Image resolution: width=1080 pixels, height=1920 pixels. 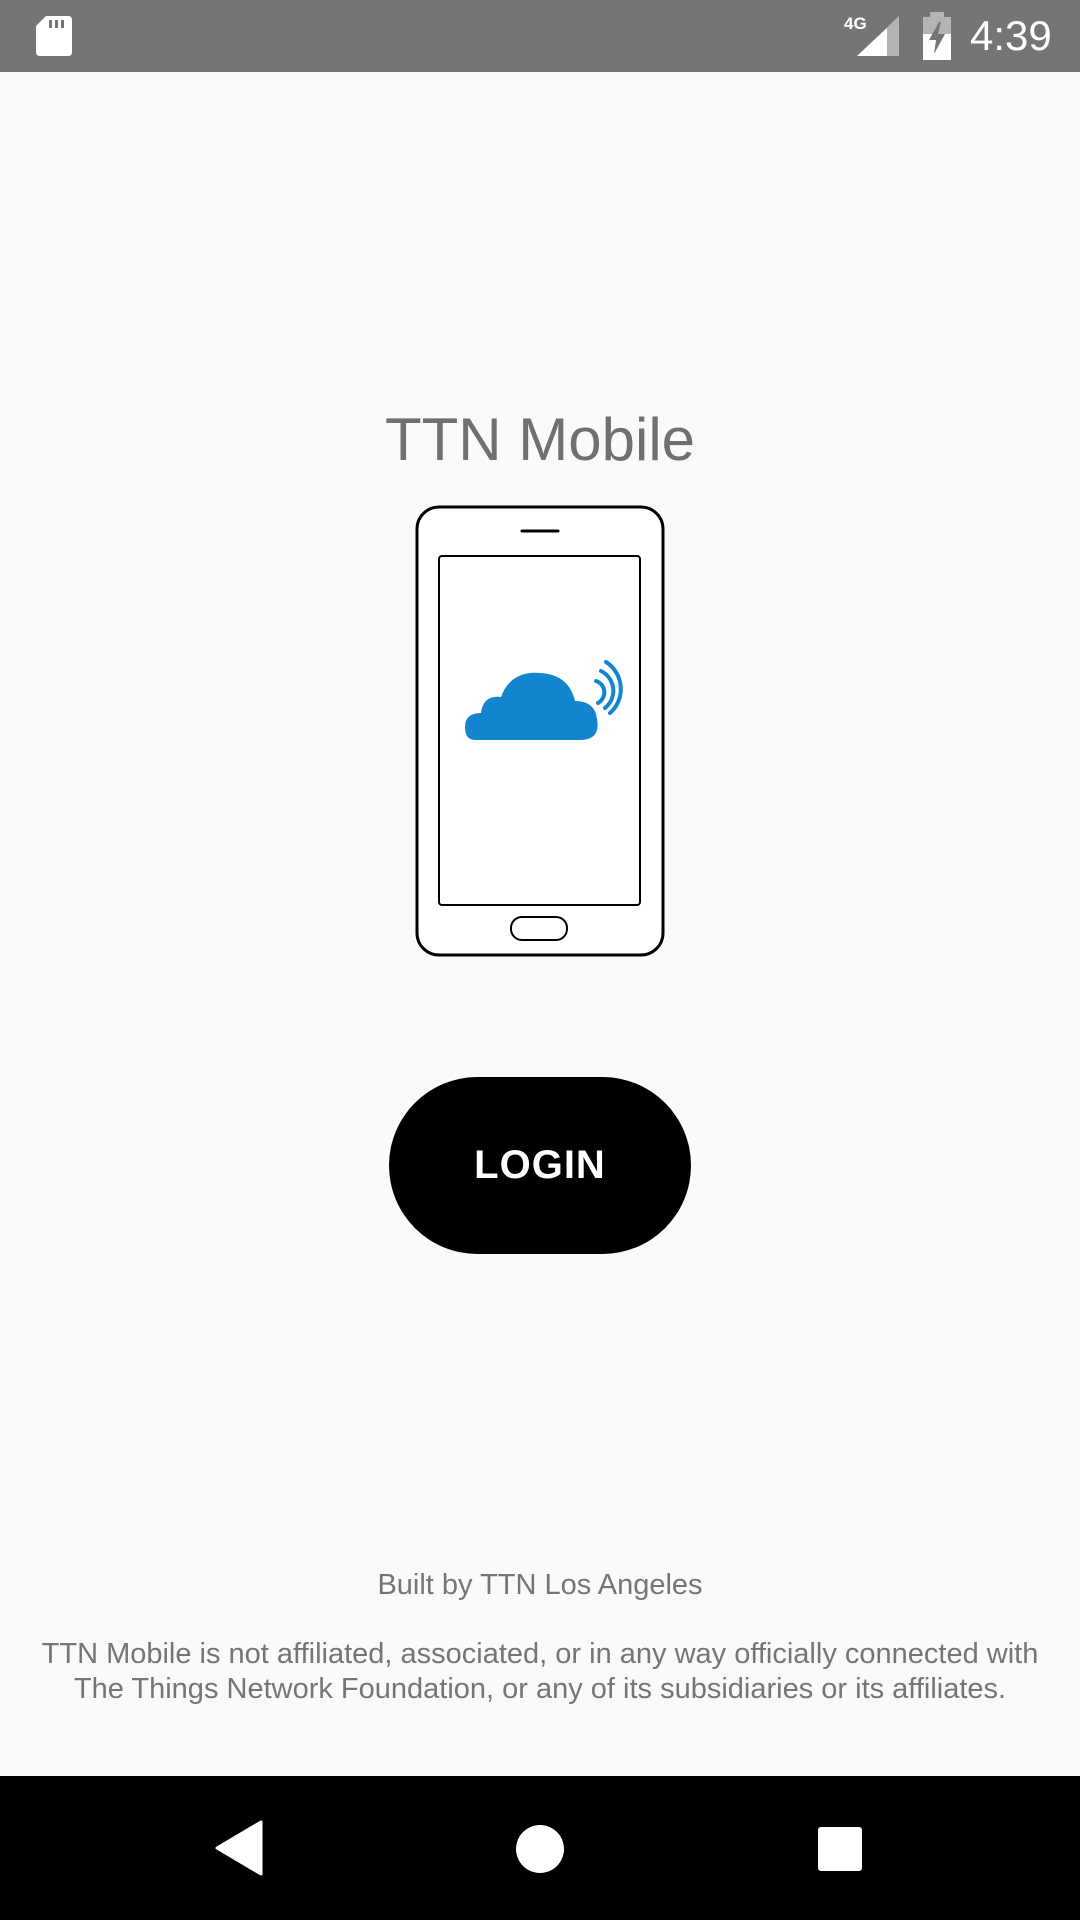 What do you see at coordinates (54, 36) in the screenshot?
I see `sd-card-icon` at bounding box center [54, 36].